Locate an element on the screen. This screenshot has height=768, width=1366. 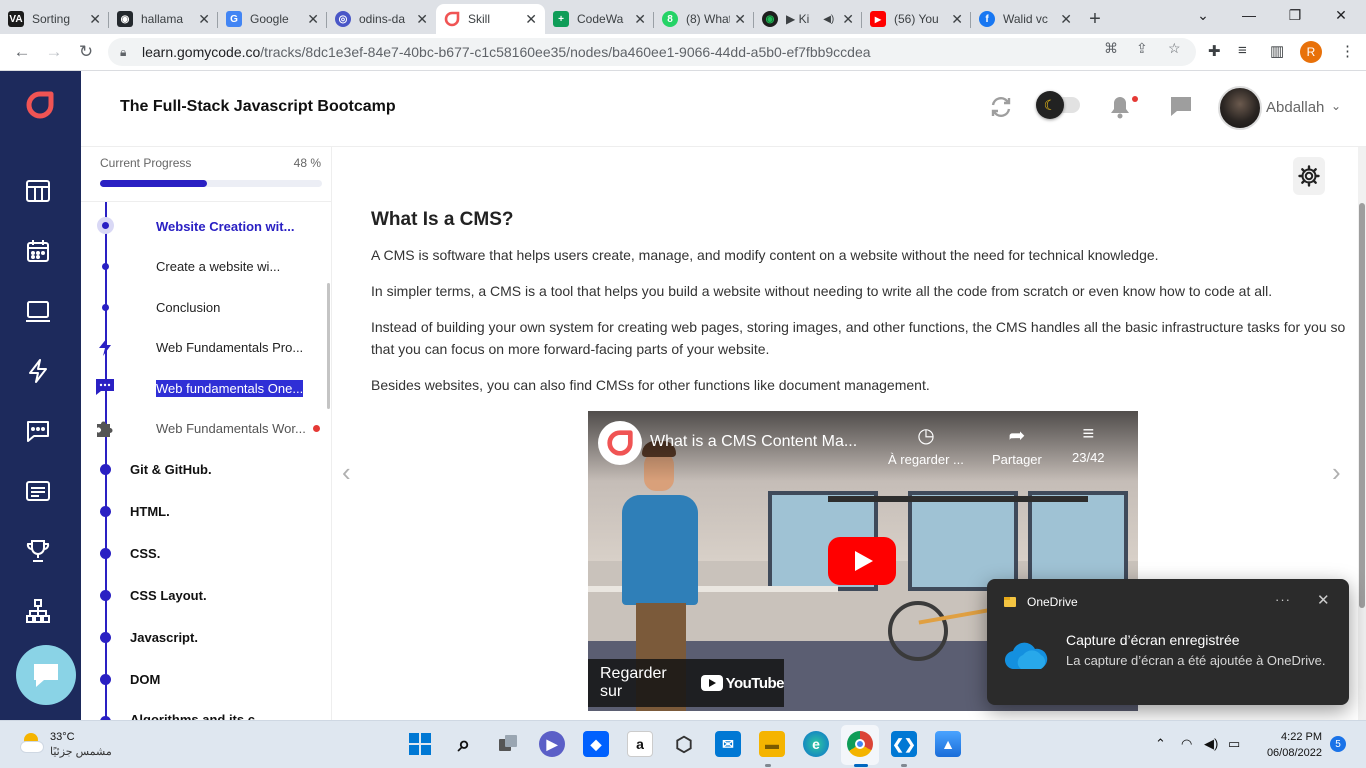
bell-icon is located at coordinates (1120, 109).